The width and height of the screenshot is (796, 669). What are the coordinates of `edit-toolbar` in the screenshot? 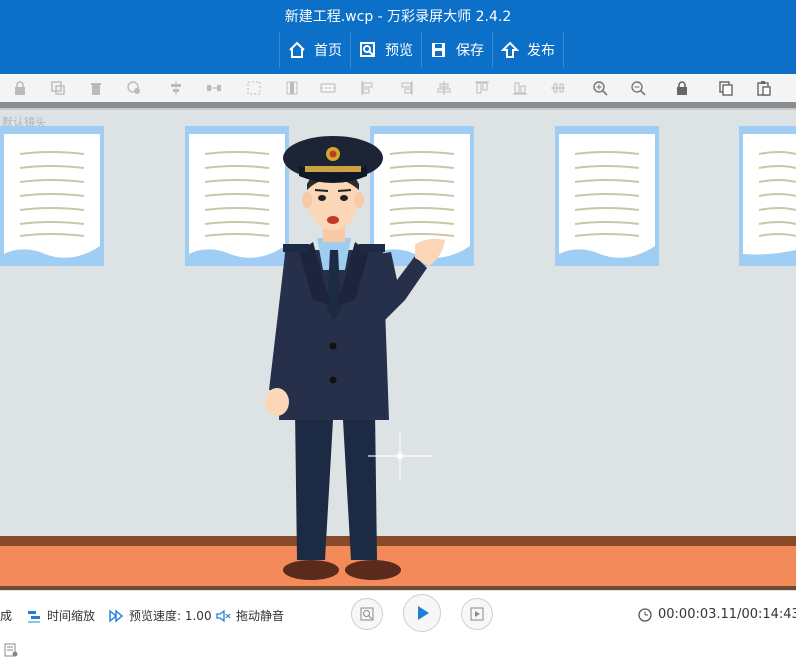 It's located at (398, 88).